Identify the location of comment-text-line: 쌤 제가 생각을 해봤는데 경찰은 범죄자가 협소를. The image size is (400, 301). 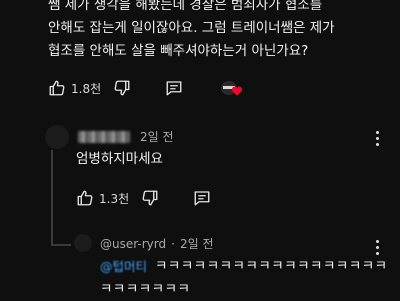
(185, 6).